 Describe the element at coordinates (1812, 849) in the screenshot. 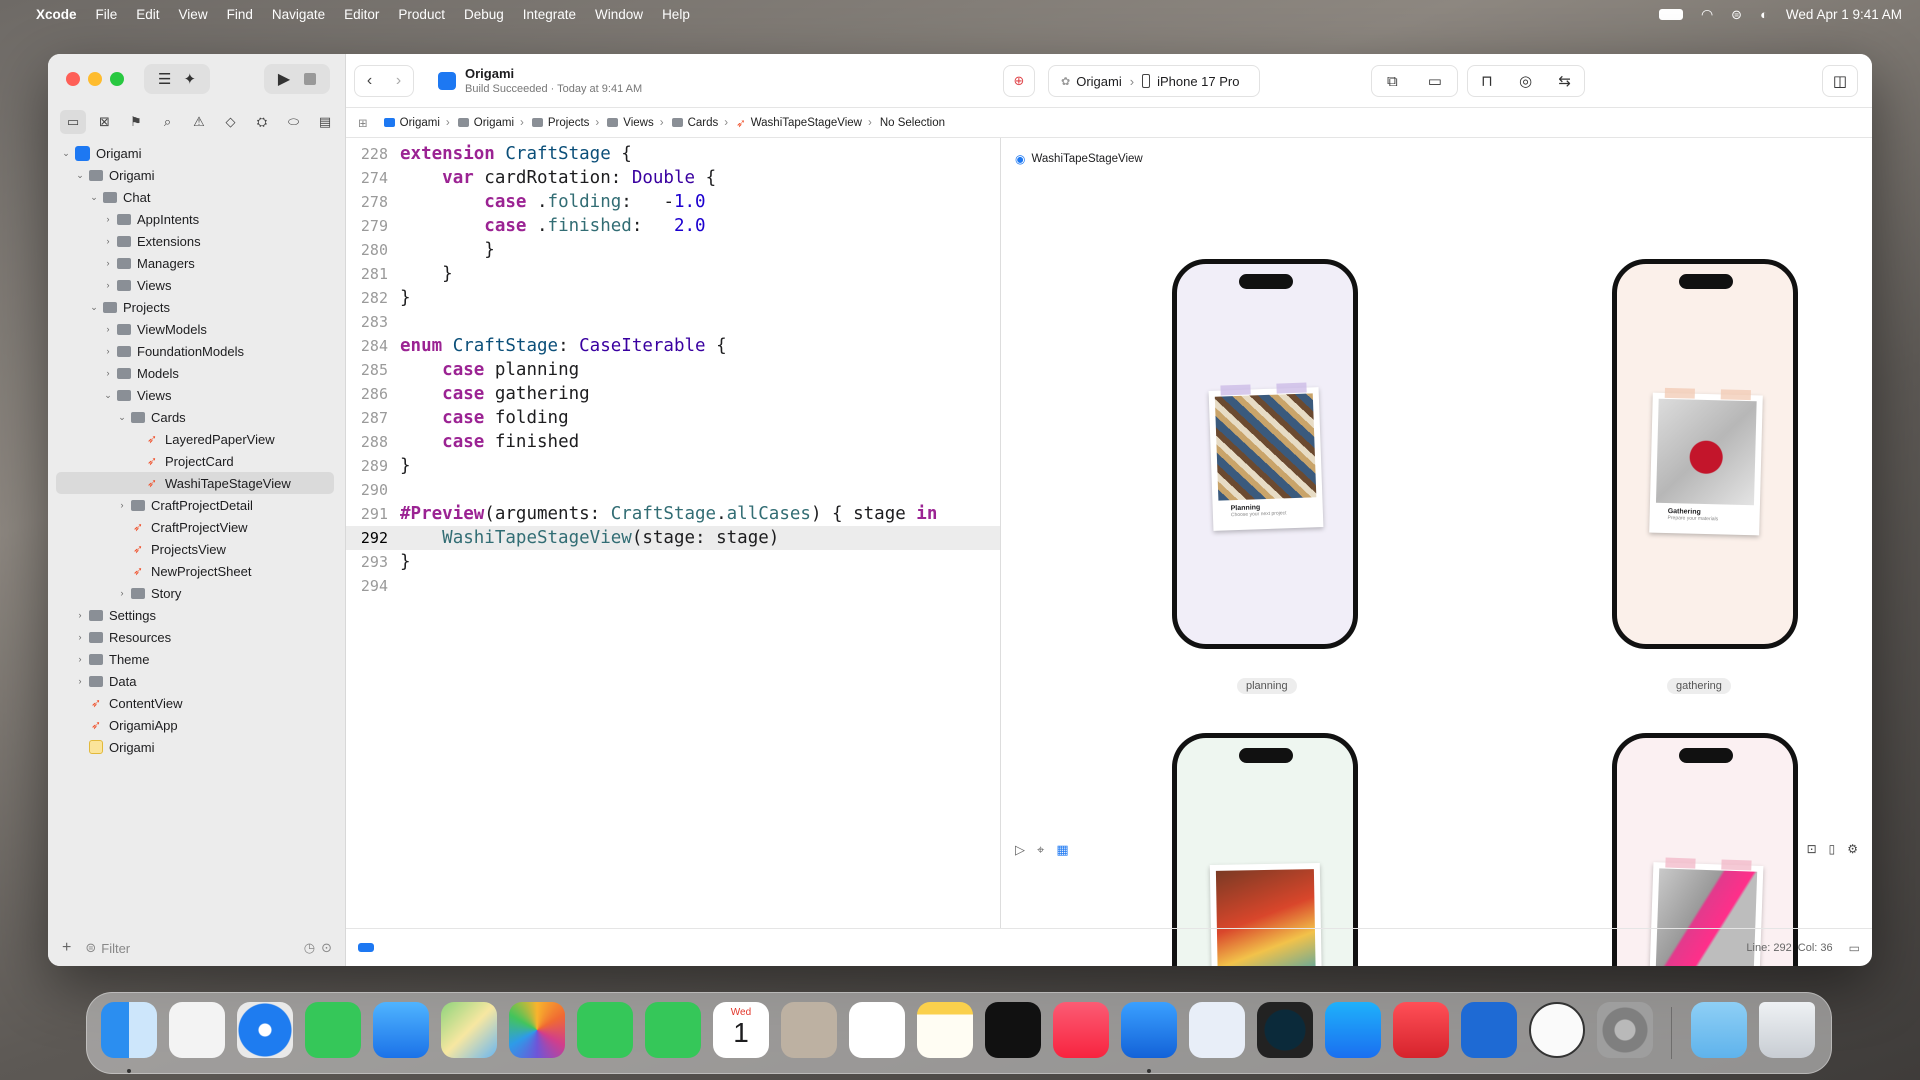

I see `zoom-fit-icon: ⊡` at that location.